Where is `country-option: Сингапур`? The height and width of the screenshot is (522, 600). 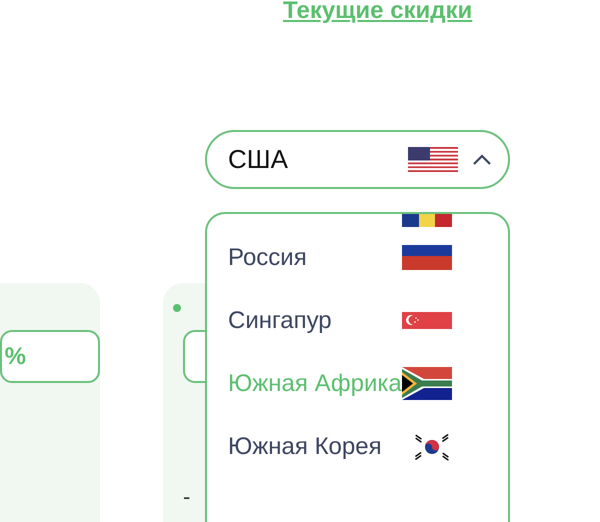
country-option: Сингапур is located at coordinates (357, 320).